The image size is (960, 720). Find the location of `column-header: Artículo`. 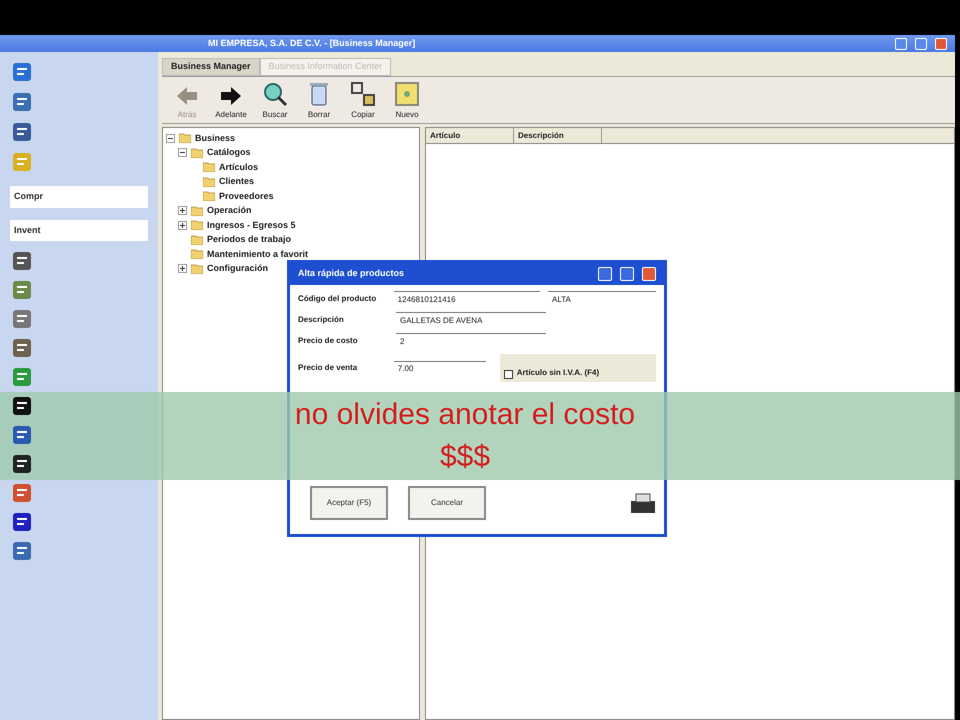

column-header: Artículo is located at coordinates (470, 135).